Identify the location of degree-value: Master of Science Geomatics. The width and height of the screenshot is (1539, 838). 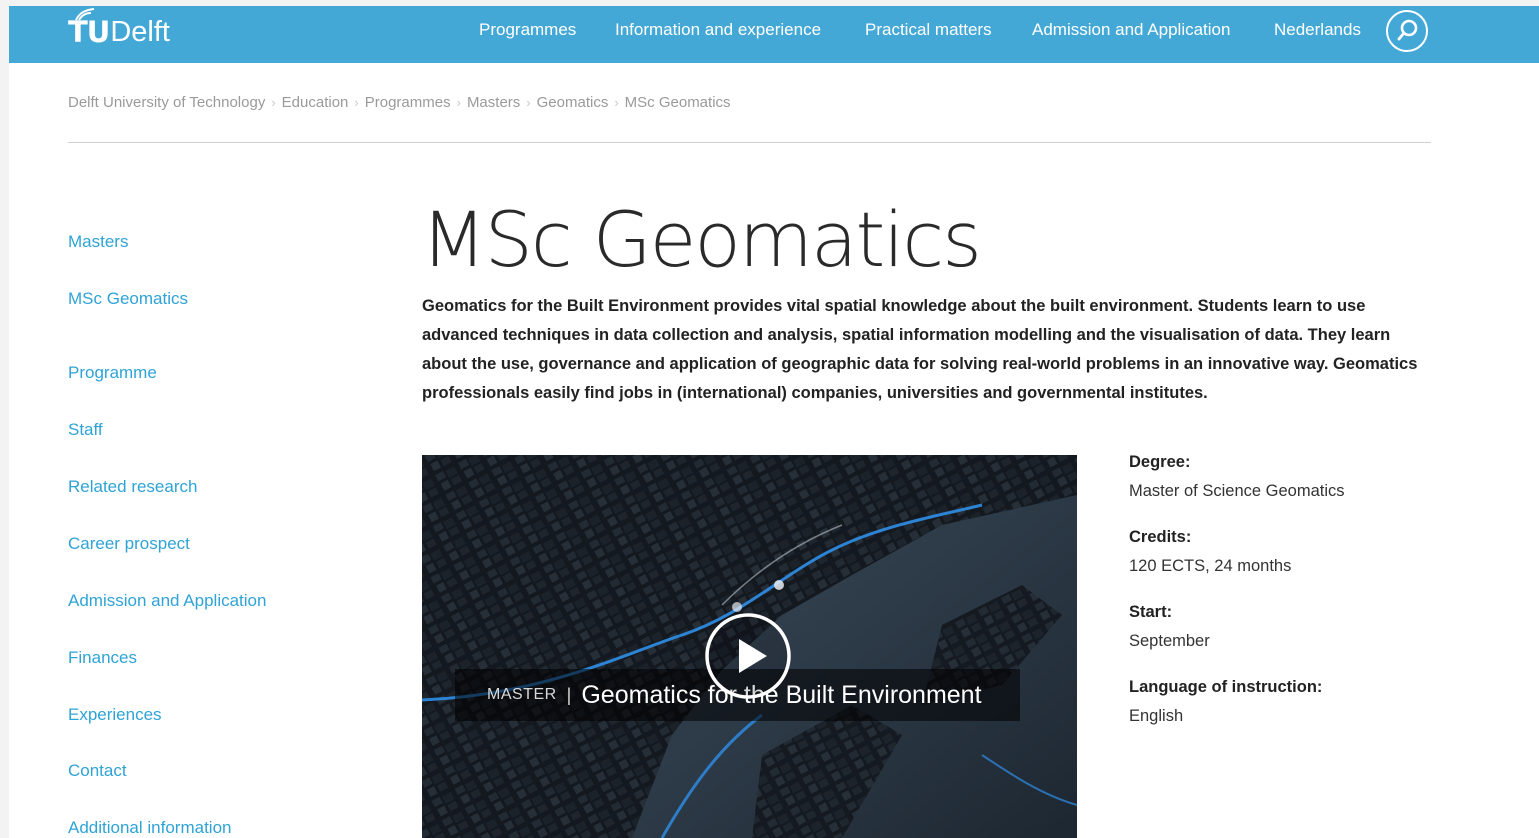
(1237, 491).